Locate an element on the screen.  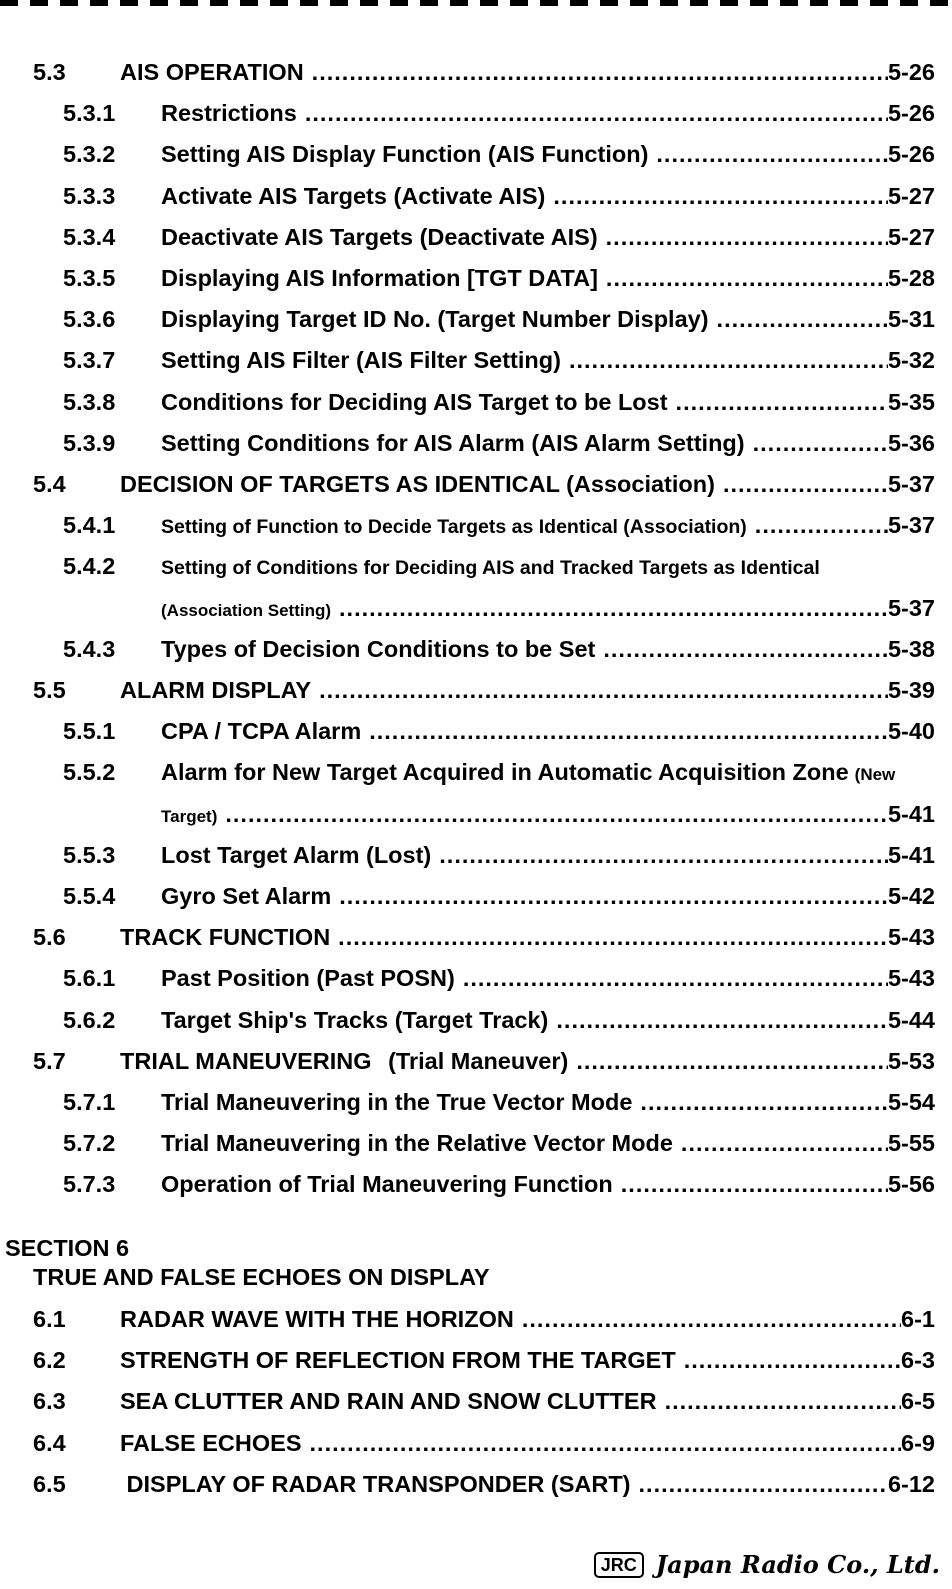
page-number: 5-55 is located at coordinates (911, 1143).